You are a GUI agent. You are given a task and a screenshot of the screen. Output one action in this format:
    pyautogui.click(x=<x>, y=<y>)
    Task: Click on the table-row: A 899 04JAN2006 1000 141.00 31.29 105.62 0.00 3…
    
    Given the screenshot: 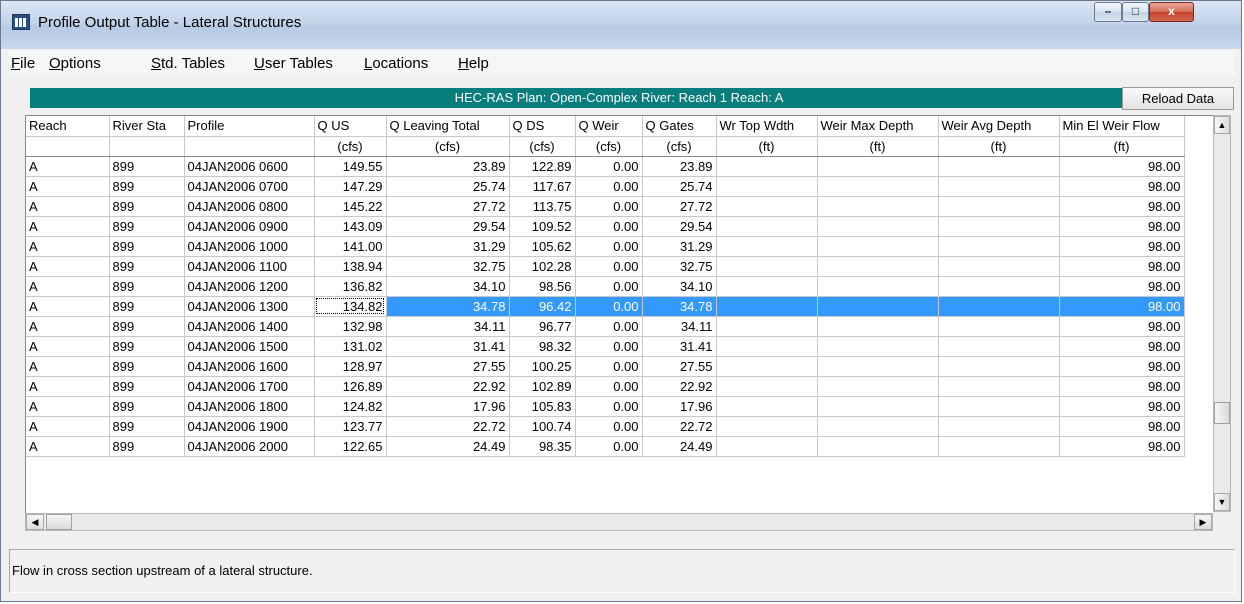 What is the action you would take?
    pyautogui.click(x=605, y=246)
    